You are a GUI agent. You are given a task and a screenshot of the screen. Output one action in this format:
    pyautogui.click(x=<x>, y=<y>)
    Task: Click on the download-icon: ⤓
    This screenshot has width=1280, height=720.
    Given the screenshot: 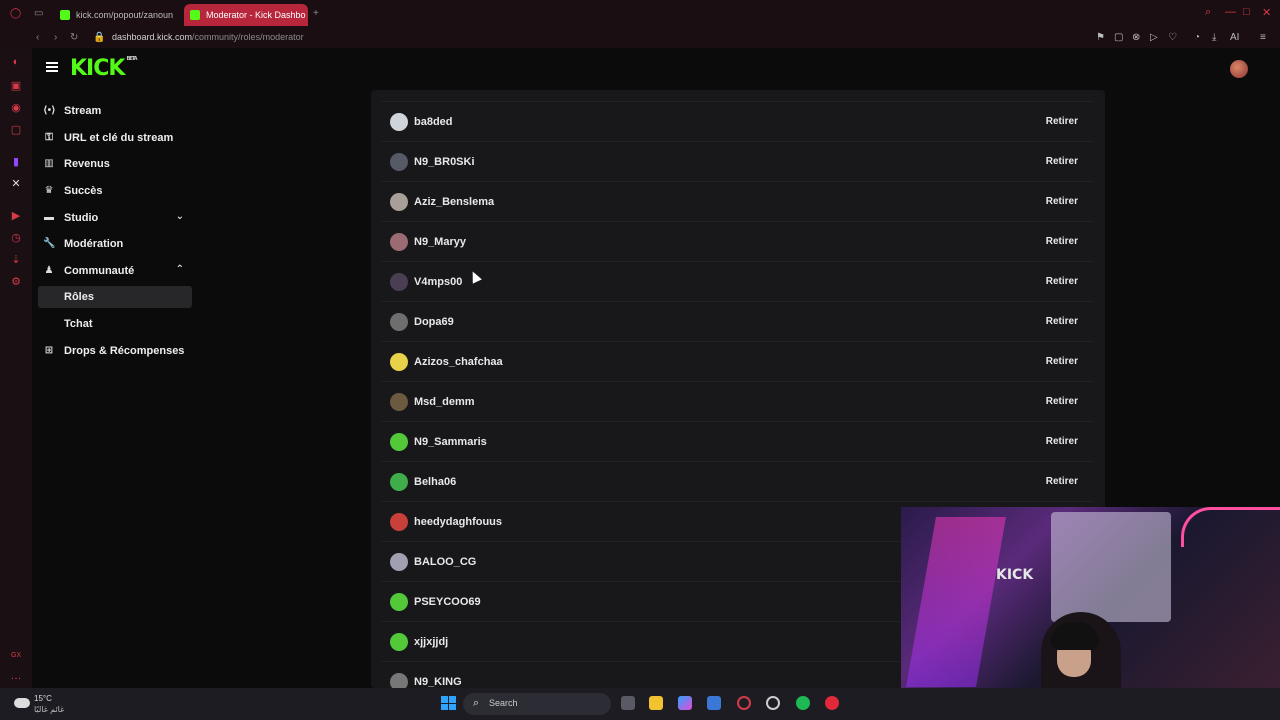 What is the action you would take?
    pyautogui.click(x=1214, y=37)
    